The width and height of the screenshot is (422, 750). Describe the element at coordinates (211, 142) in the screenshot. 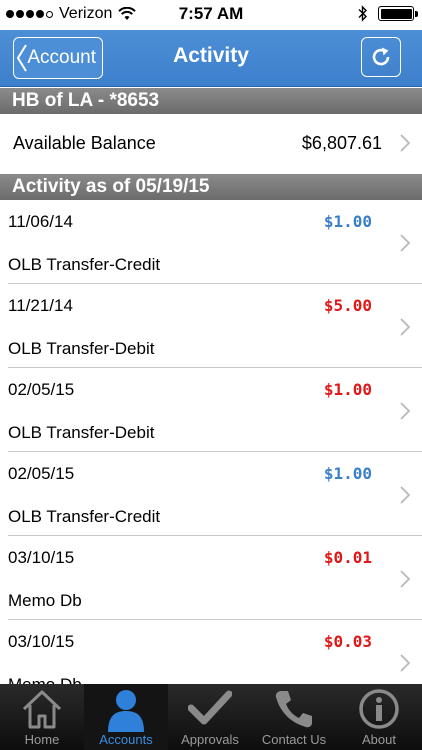

I see `available-balance-row: Available Balance $6,807.61` at that location.